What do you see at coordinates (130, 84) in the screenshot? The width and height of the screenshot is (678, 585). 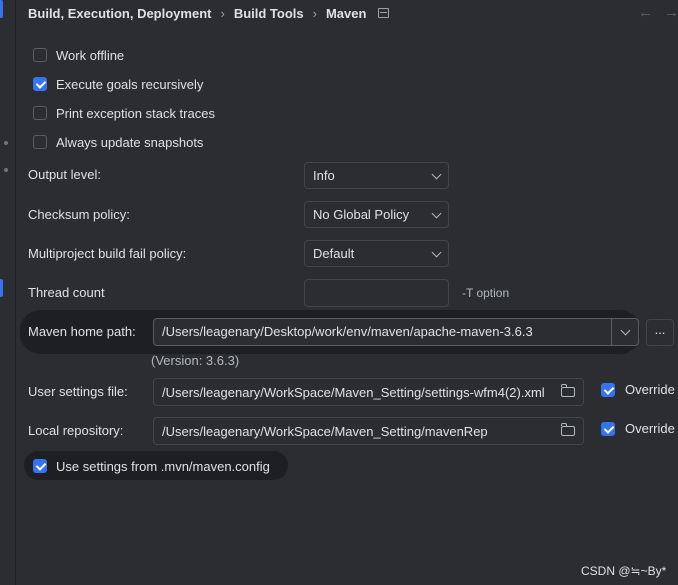 I see `execute-goals-recursively-label: Execute goals recursively` at bounding box center [130, 84].